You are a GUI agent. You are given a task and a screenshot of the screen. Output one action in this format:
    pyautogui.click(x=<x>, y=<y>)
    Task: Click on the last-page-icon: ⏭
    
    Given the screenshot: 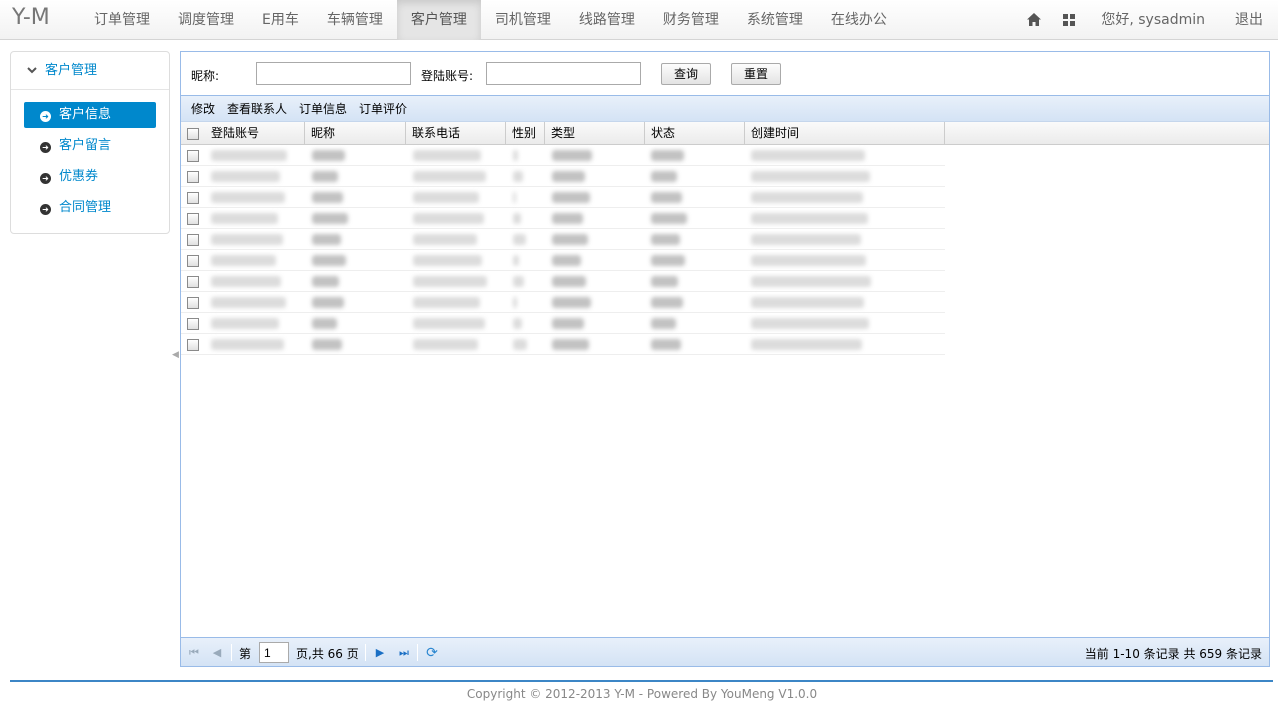 What is the action you would take?
    pyautogui.click(x=404, y=653)
    